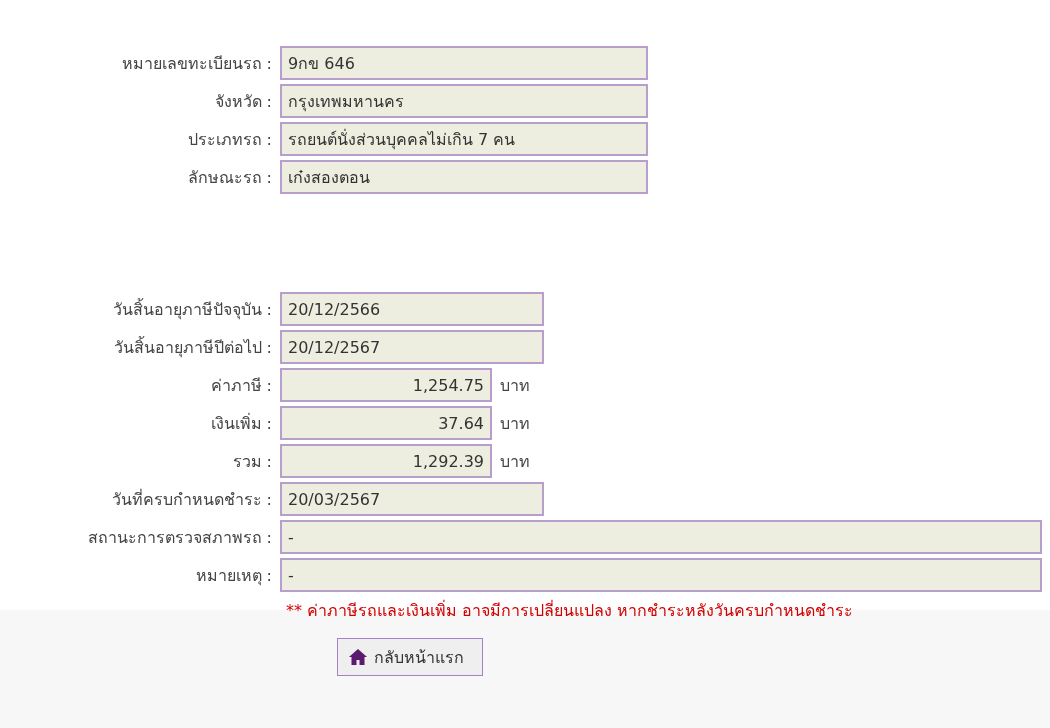  I want to click on field-label: วันที่ครบกำหนดชำระ :, so click(191, 499).